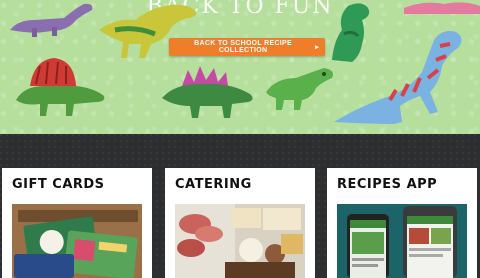 The image size is (480, 278). I want to click on catering-platter-photo, so click(240, 241).